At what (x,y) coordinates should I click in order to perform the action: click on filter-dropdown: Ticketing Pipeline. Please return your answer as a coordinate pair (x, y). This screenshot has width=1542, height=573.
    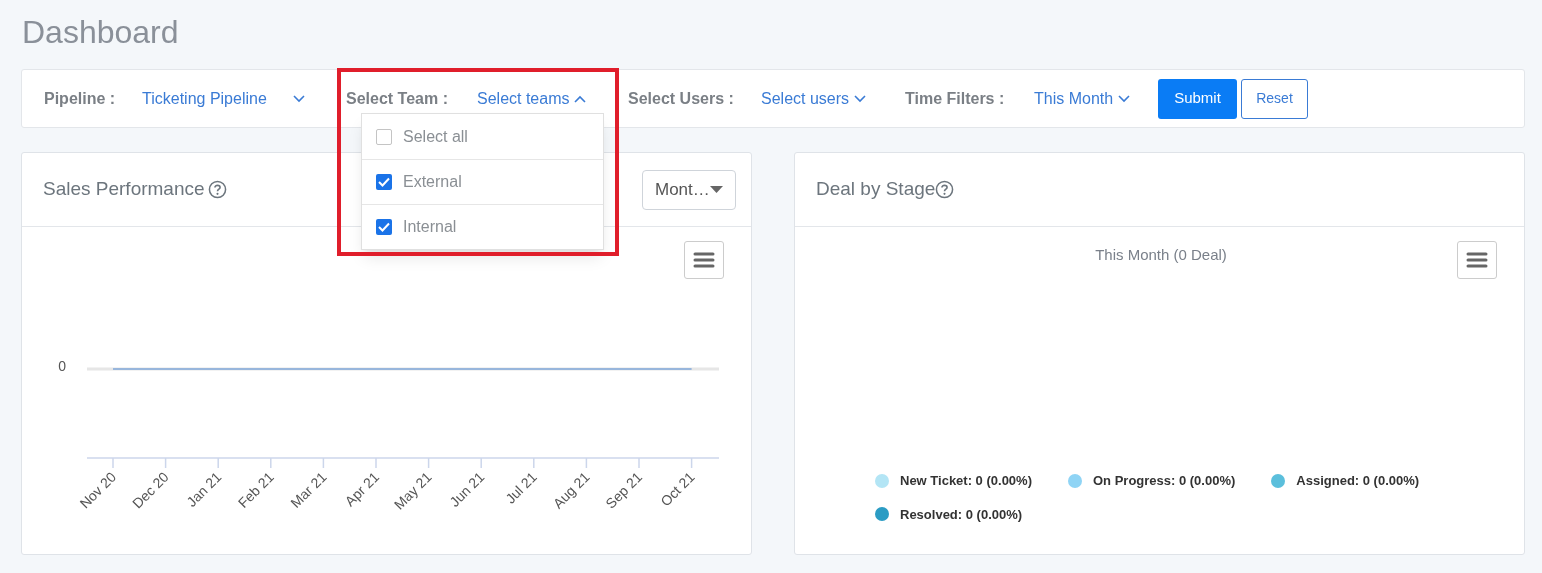
    Looking at the image, I should click on (223, 98).